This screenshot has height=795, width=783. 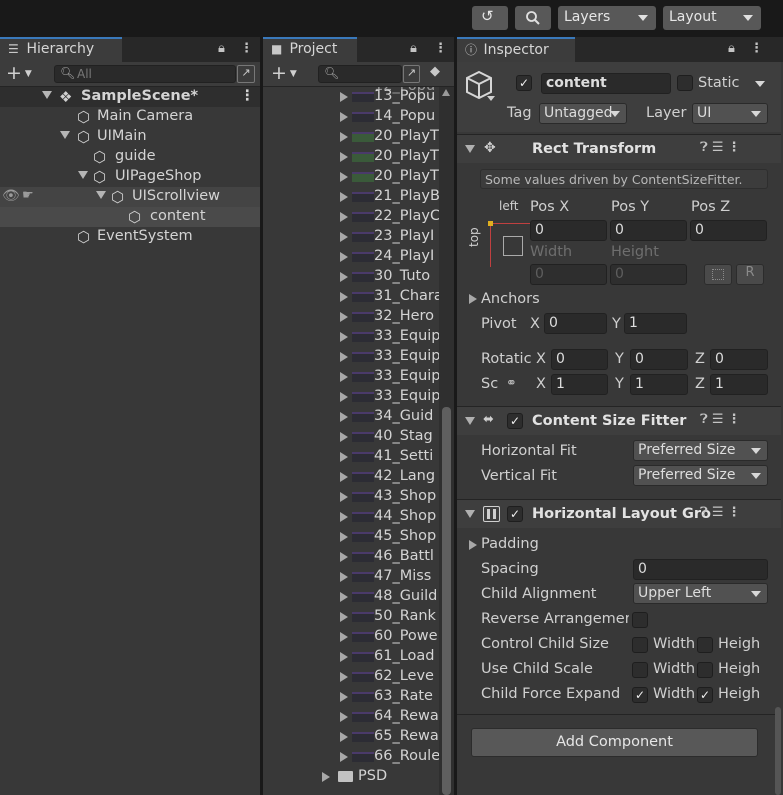 What do you see at coordinates (351, 117) in the screenshot?
I see `project-item: 14_Popu` at bounding box center [351, 117].